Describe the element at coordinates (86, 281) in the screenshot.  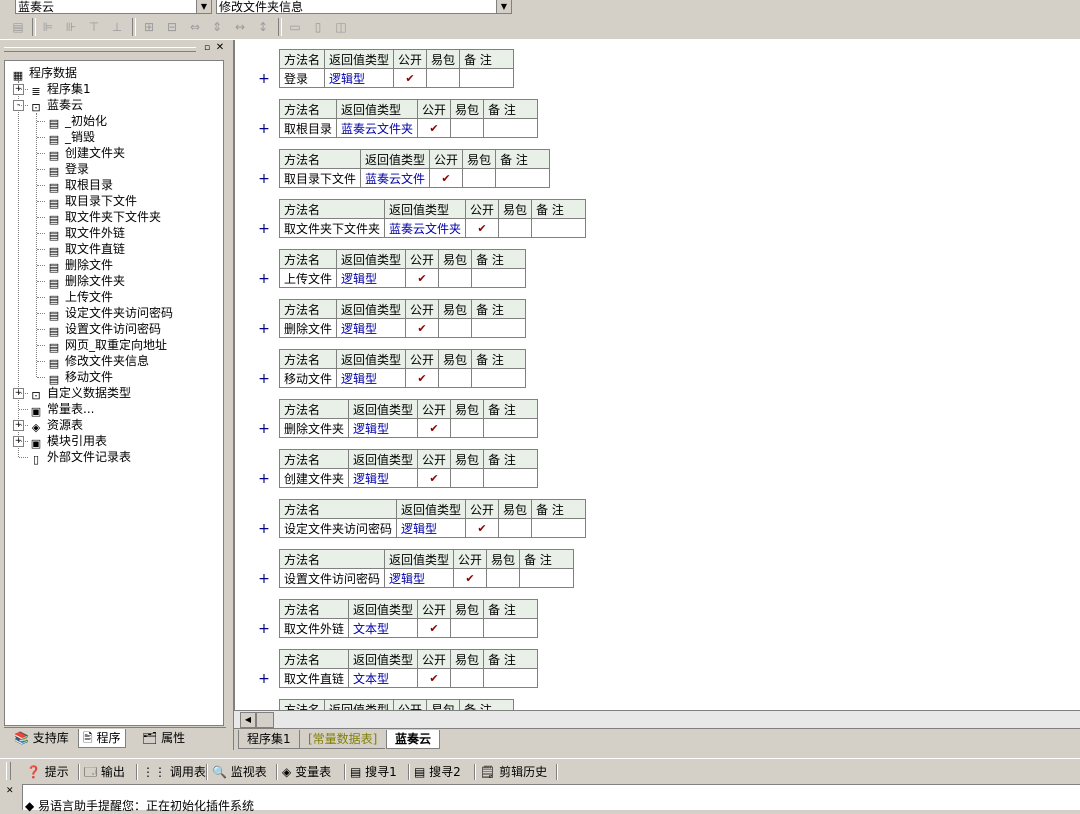
I see `tree-item: ▤ 删除文件夹` at that location.